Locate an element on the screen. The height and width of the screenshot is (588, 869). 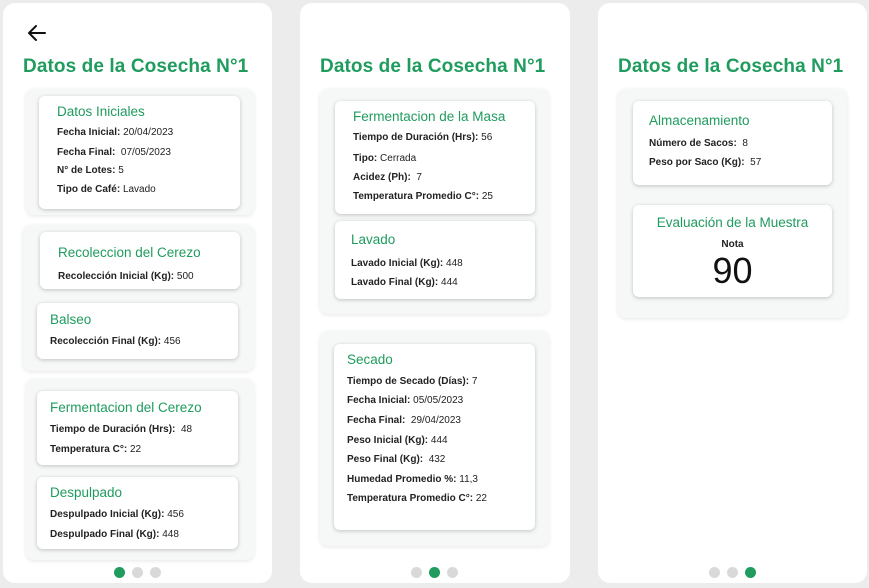
field-peso-por-saco: Peso por Saco (Kg): 57 is located at coordinates (705, 162).